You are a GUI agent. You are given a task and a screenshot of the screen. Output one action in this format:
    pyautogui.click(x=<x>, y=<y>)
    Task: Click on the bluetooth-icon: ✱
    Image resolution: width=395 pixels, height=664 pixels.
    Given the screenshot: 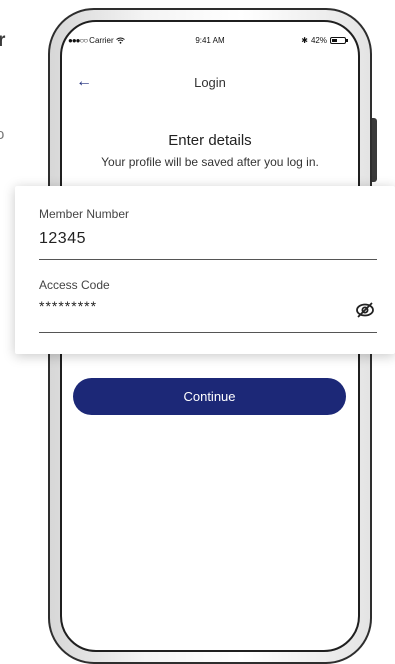 What is the action you would take?
    pyautogui.click(x=304, y=40)
    